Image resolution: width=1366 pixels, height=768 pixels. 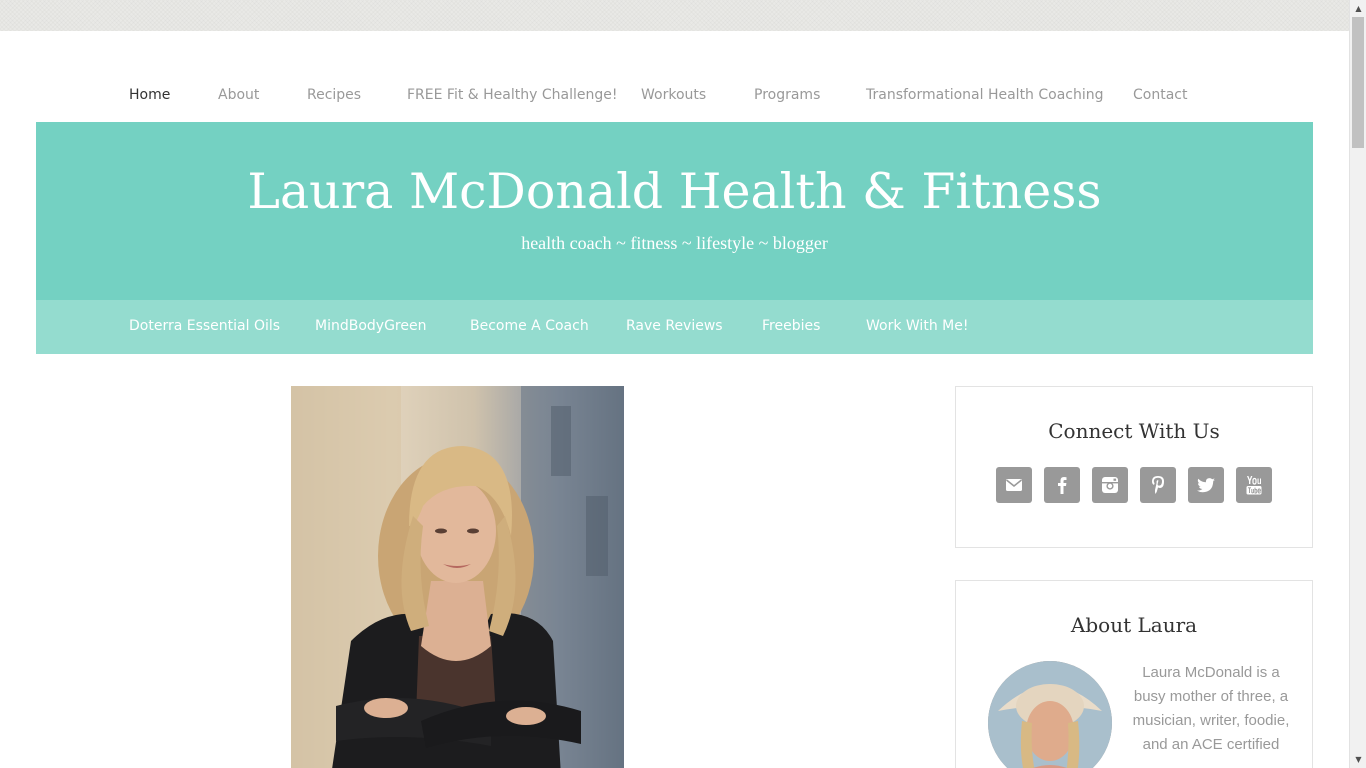 What do you see at coordinates (791, 326) in the screenshot?
I see `subnav-freebies: Freebies` at bounding box center [791, 326].